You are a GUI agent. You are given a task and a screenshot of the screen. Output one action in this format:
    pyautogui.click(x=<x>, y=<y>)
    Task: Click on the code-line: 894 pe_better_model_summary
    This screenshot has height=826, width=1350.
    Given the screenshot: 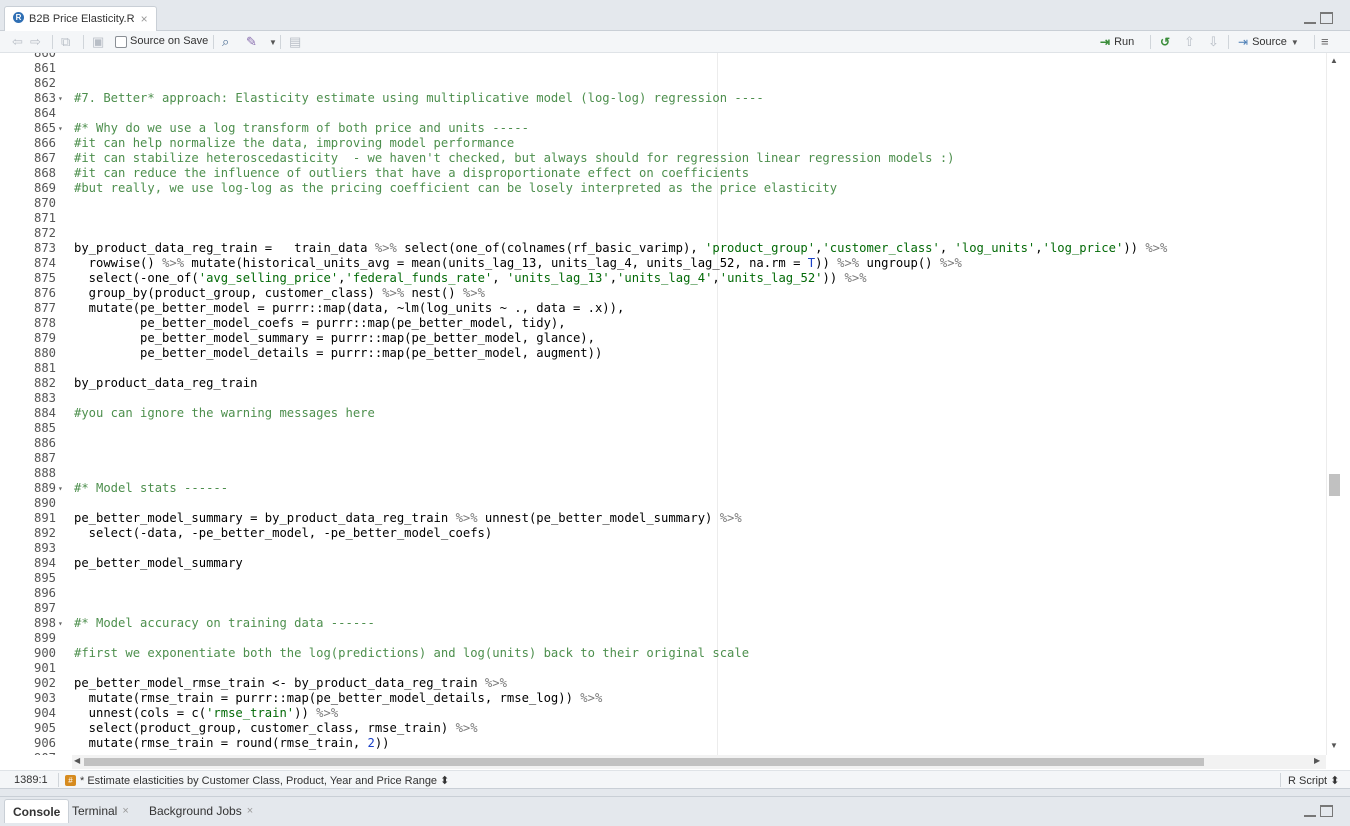 What is the action you would take?
    pyautogui.click(x=671, y=563)
    